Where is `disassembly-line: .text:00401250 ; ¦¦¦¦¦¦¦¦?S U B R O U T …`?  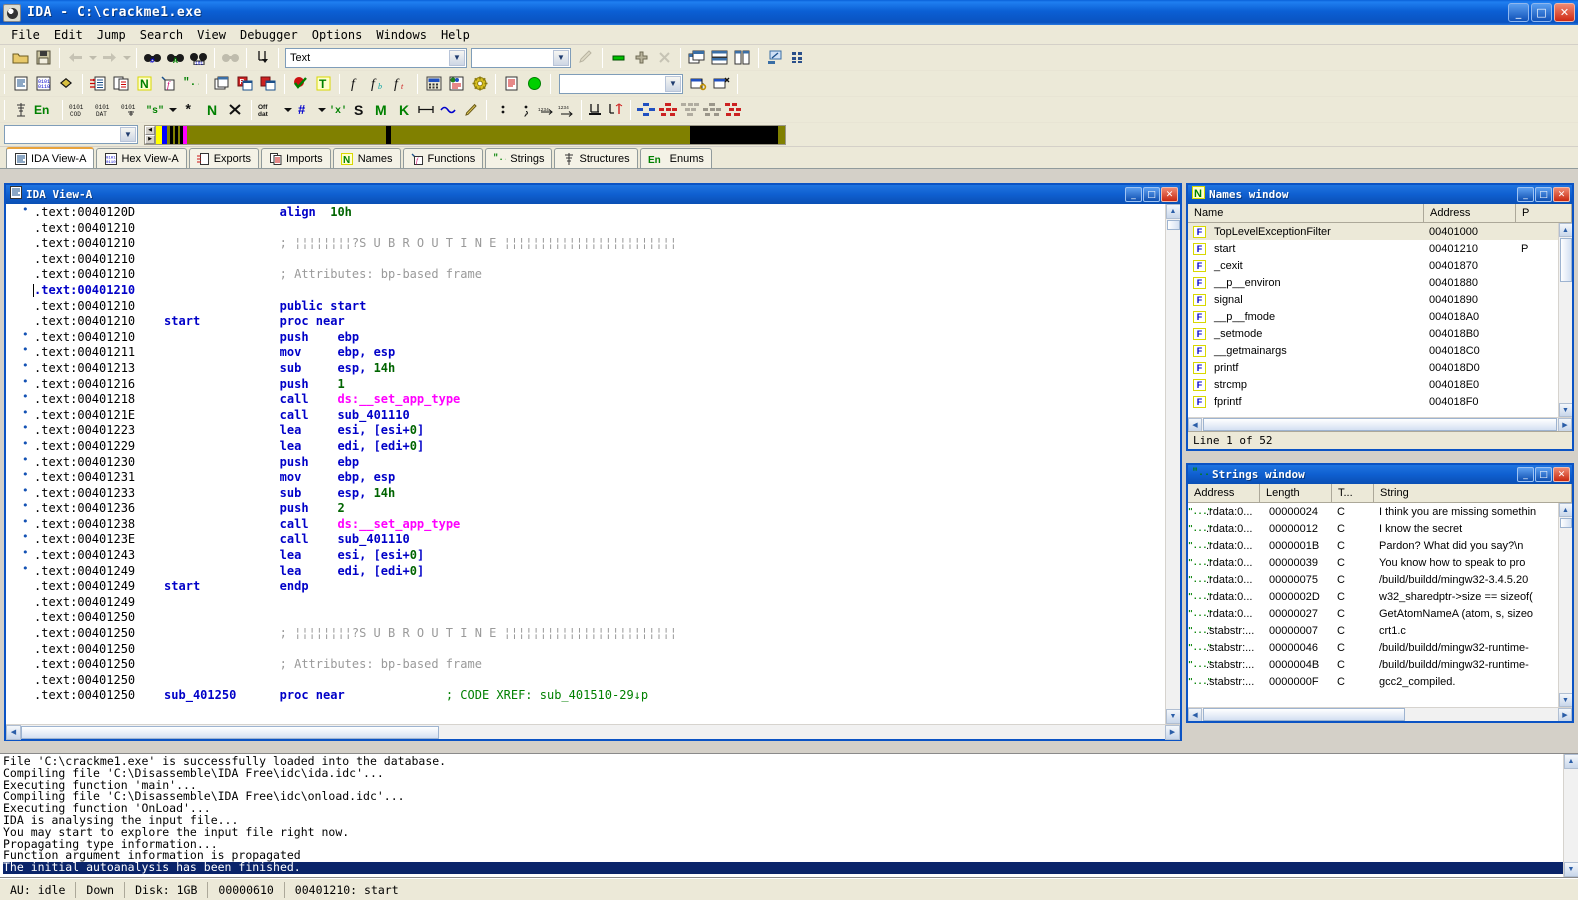 disassembly-line: .text:00401250 ; ¦¦¦¦¦¦¦¦?S U B R O U T … is located at coordinates (592, 634).